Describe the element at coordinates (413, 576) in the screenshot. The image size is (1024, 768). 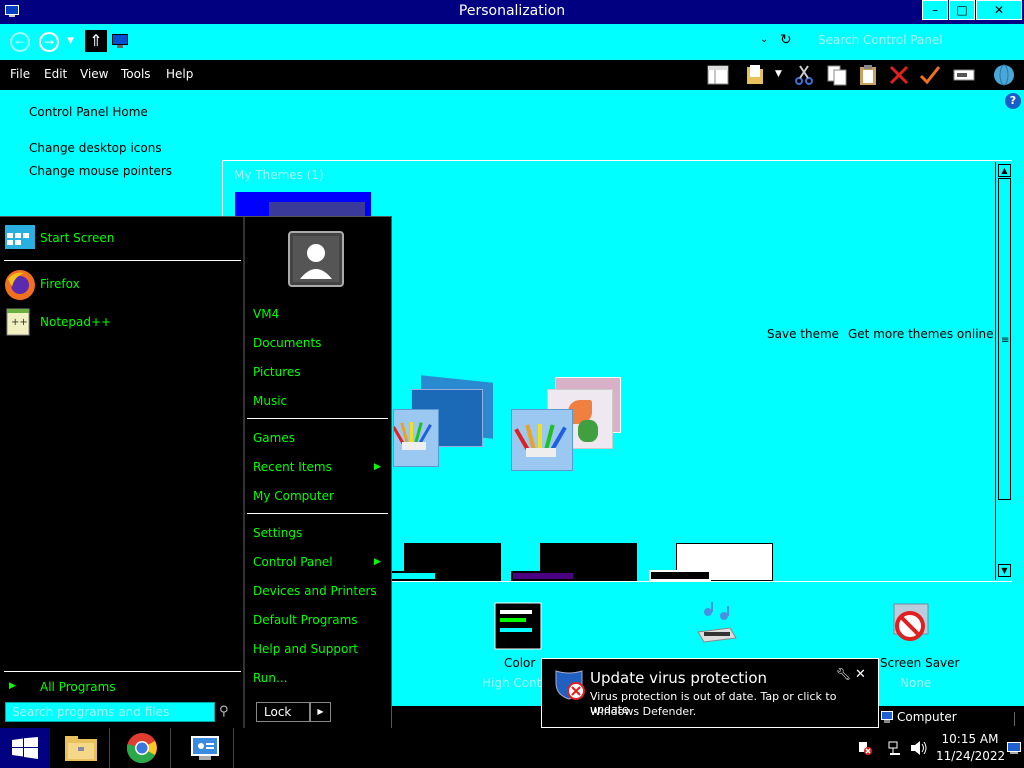
I see `hc1-inner` at that location.